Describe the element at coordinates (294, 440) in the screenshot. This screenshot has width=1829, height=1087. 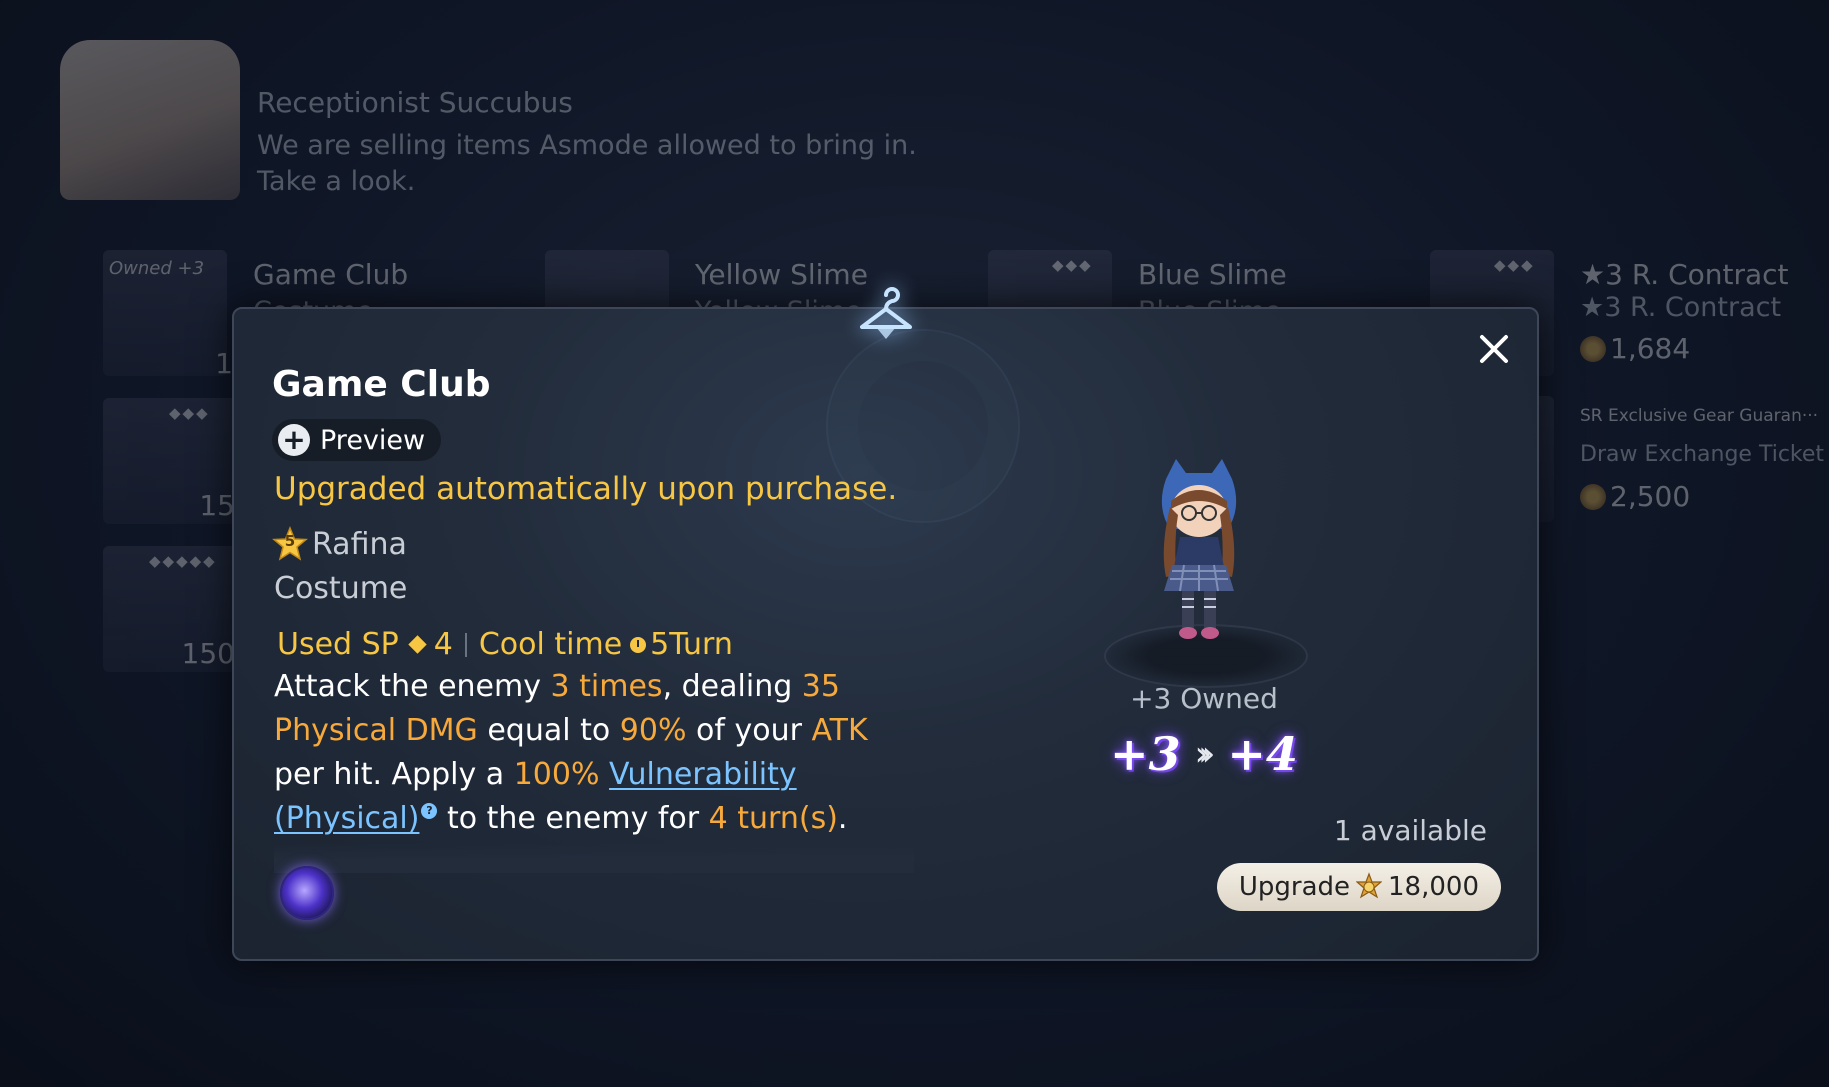
I see `plus-icon: +` at that location.